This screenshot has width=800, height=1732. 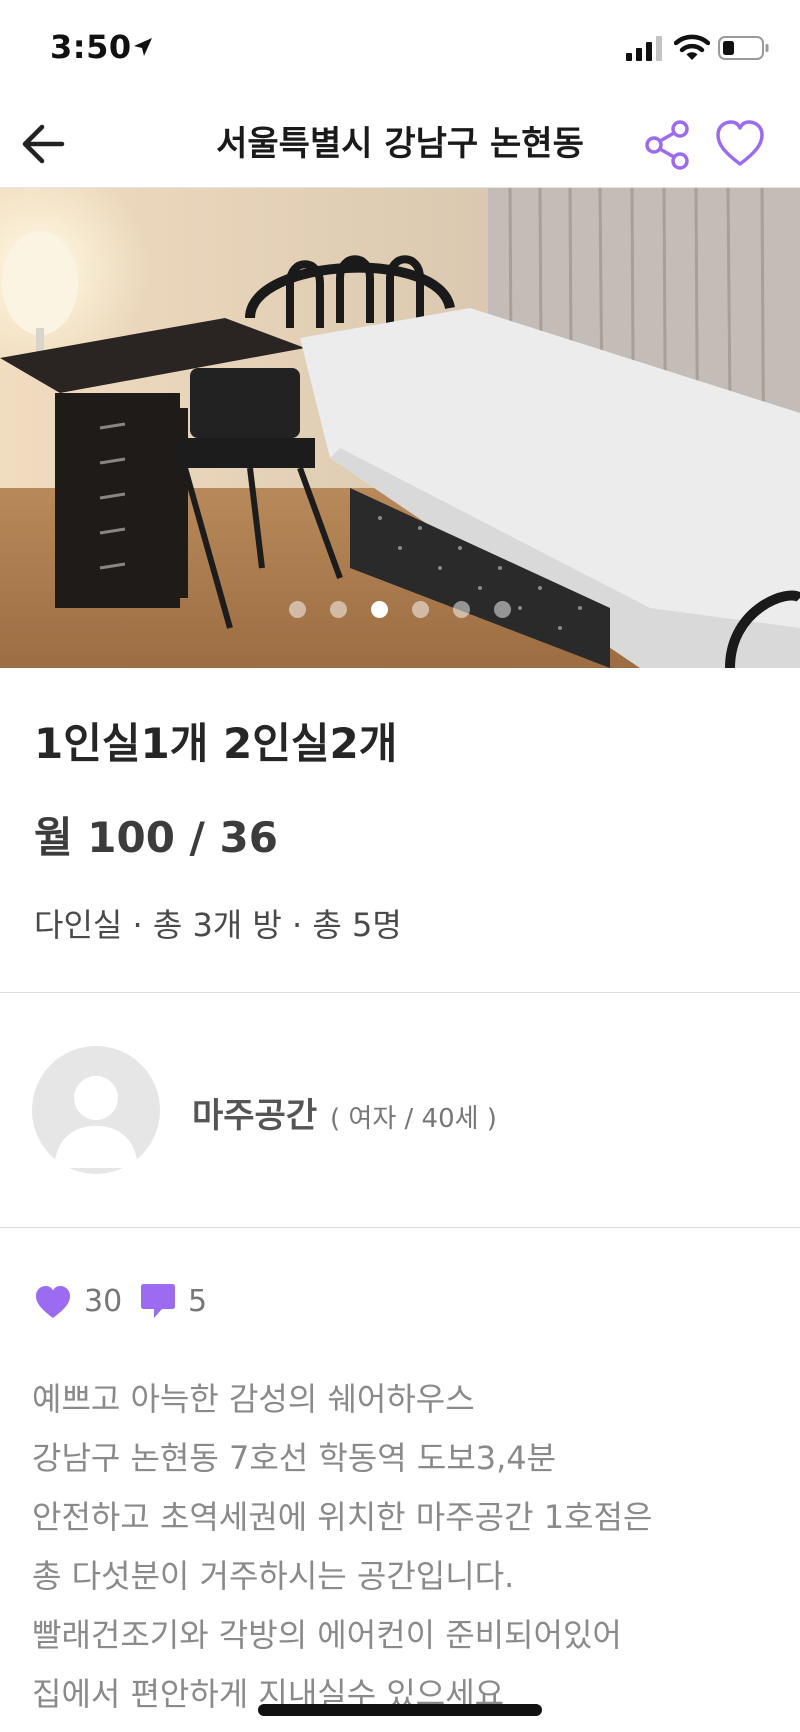 What do you see at coordinates (103, 1301) in the screenshot?
I see `likes-count: 30` at bounding box center [103, 1301].